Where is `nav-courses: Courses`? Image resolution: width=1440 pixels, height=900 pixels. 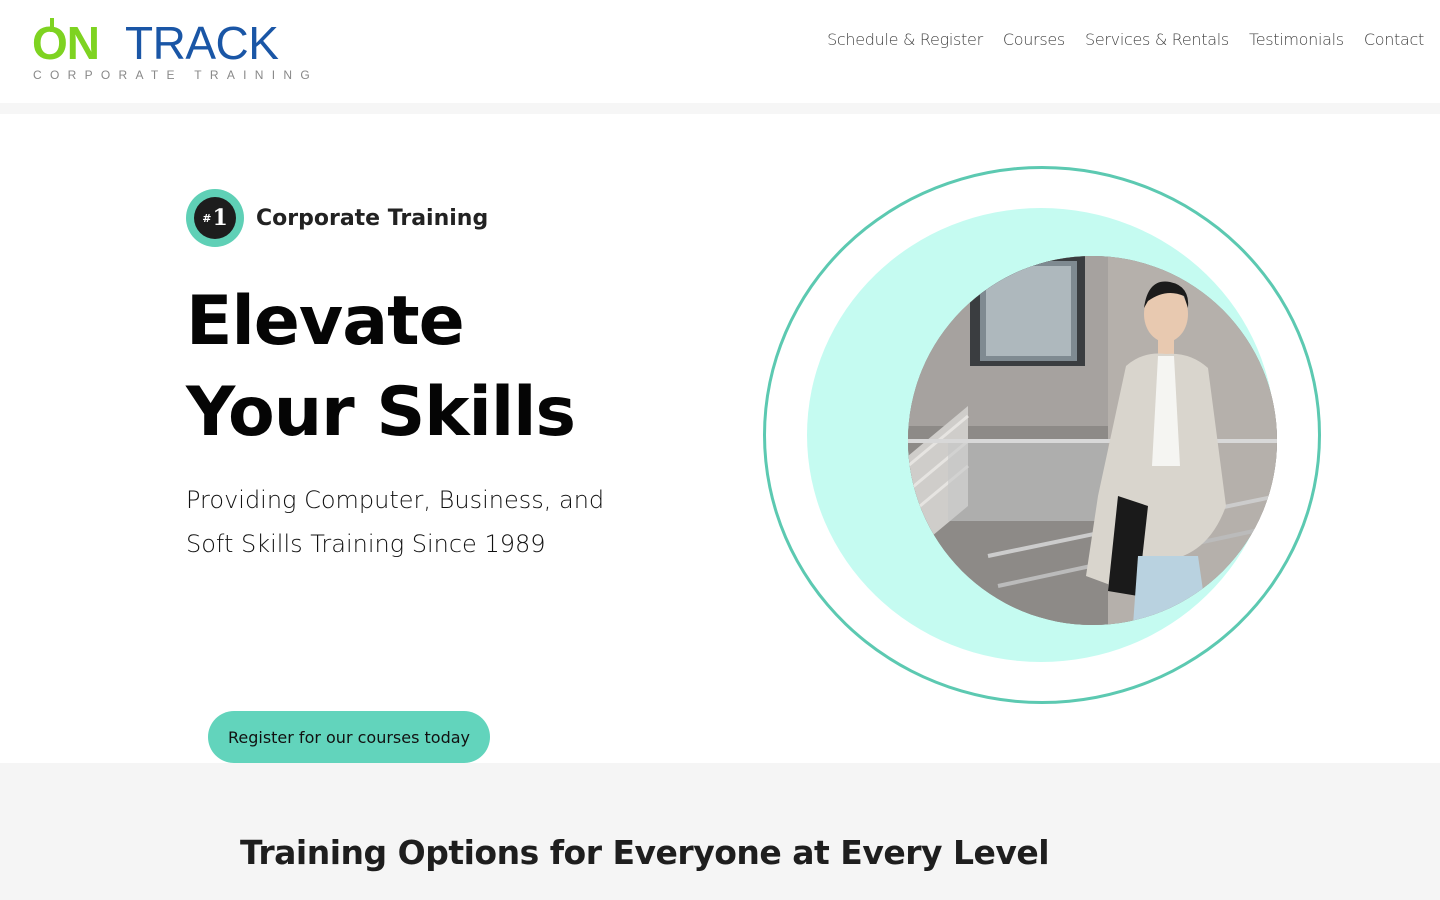
nav-courses: Courses is located at coordinates (1034, 39).